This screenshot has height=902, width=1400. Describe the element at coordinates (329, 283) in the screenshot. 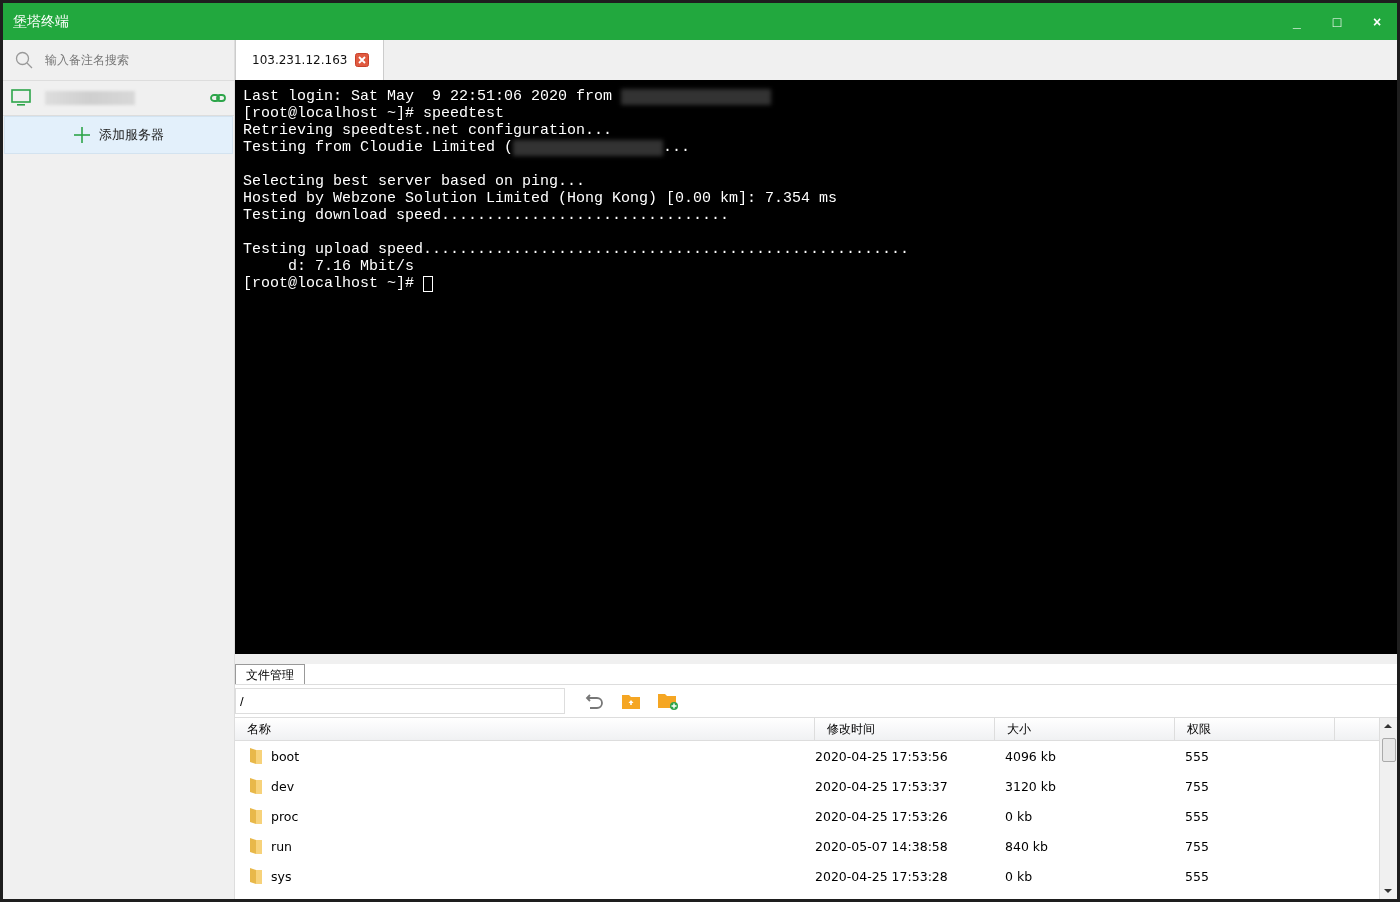

I see `terminal-line: [root@localhost ~]#` at that location.